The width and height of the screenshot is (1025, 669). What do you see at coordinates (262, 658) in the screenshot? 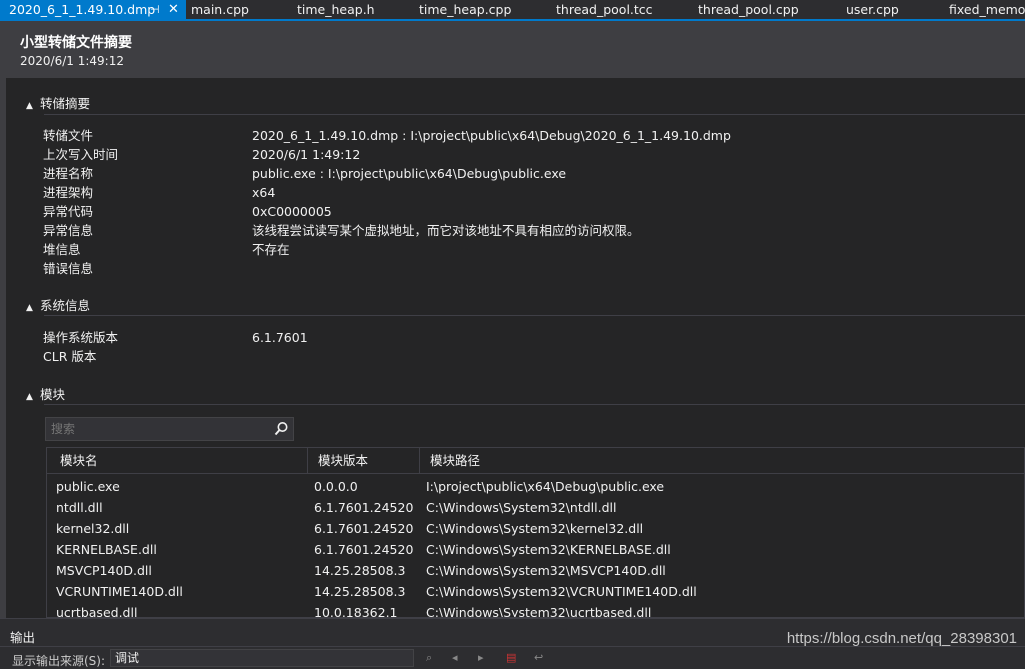
I see `output-source-select: 调试` at bounding box center [262, 658].